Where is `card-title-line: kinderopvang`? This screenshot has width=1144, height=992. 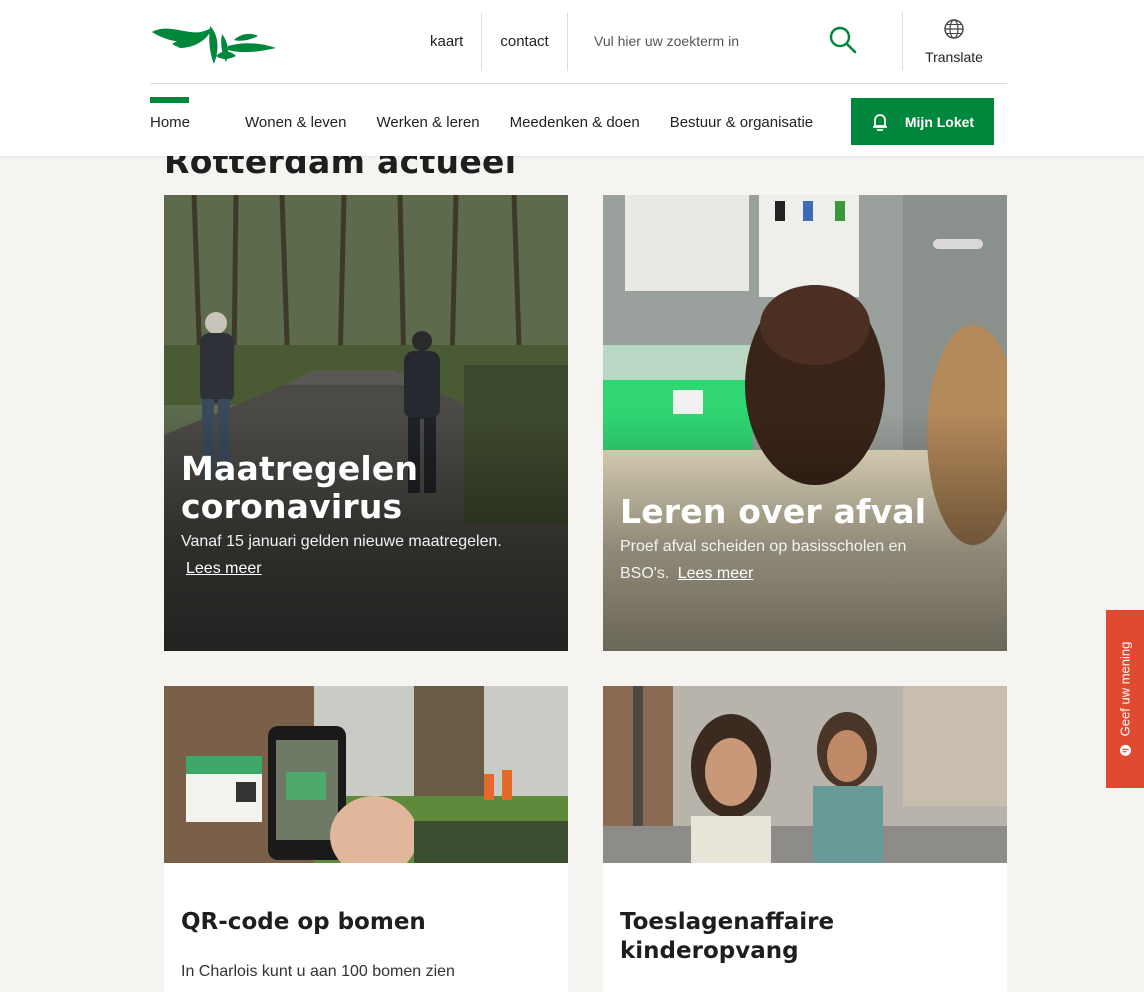
card-title-line: kinderopvang is located at coordinates (709, 951).